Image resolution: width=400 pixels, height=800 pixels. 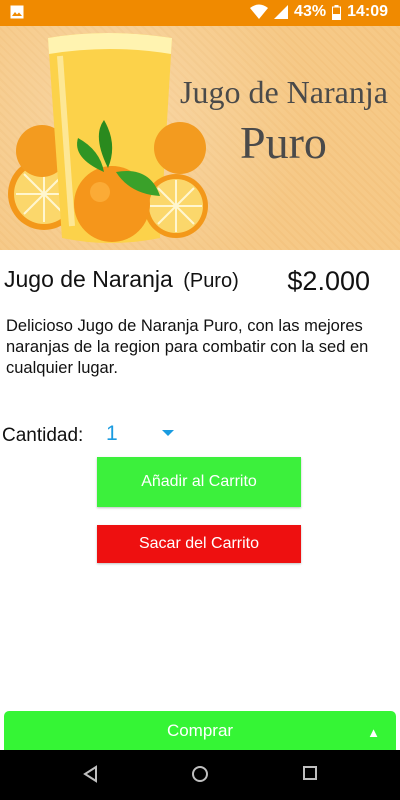 What do you see at coordinates (283, 142) in the screenshot?
I see `banner-subtitle: Puro` at bounding box center [283, 142].